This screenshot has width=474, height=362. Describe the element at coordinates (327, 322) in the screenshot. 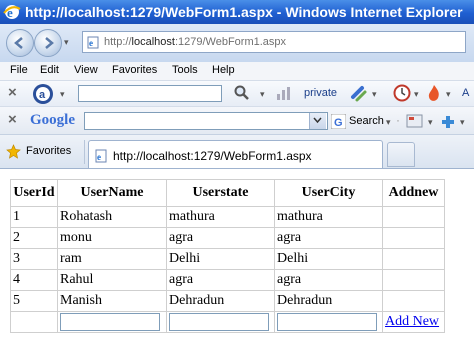

I see `new-usercity-input` at that location.